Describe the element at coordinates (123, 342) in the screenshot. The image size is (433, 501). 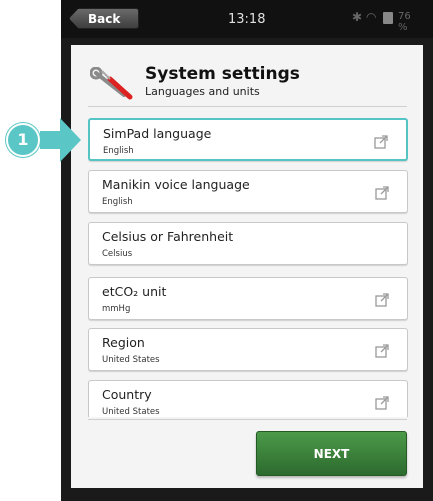
I see `setting-label: Region` at that location.